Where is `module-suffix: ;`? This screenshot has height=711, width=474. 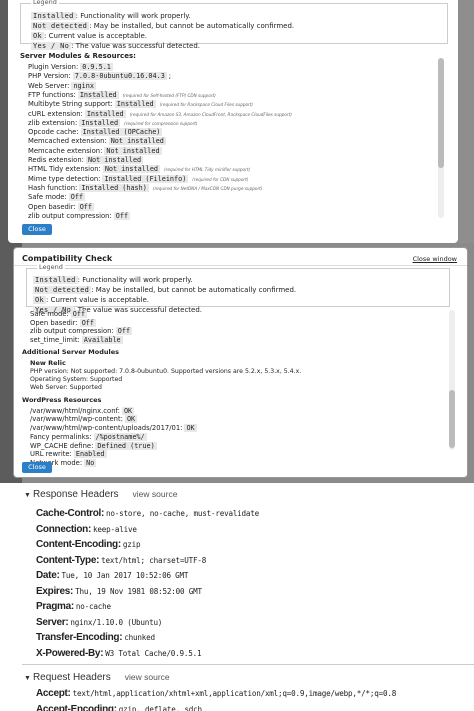
module-suffix: ; is located at coordinates (170, 76).